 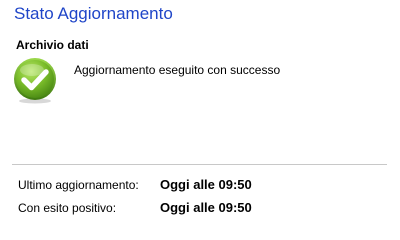 I want to click on status-message: Aggiornamento eseguito con successo, so click(x=177, y=70).